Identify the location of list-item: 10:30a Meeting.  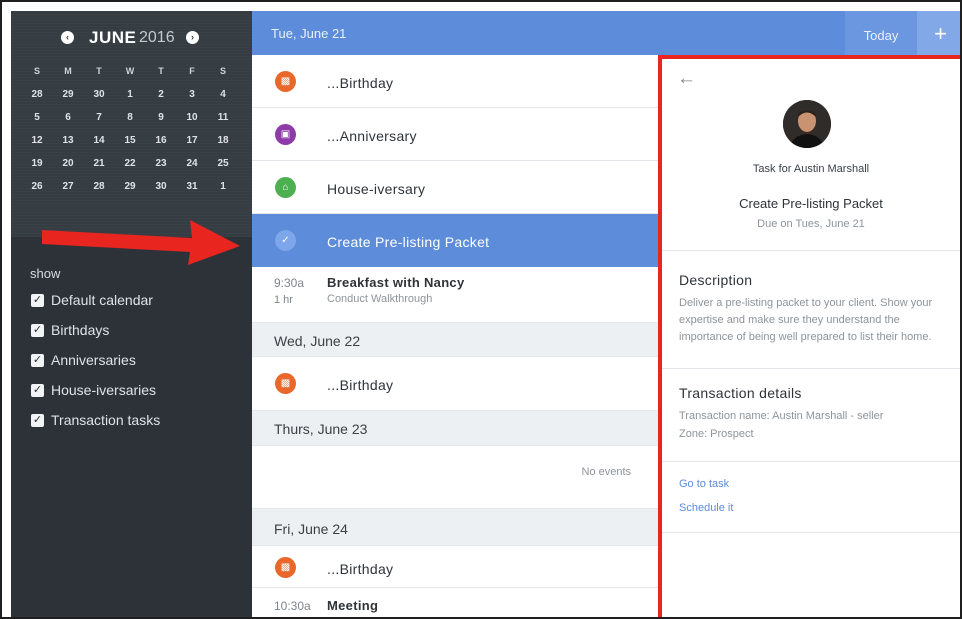
(455, 602).